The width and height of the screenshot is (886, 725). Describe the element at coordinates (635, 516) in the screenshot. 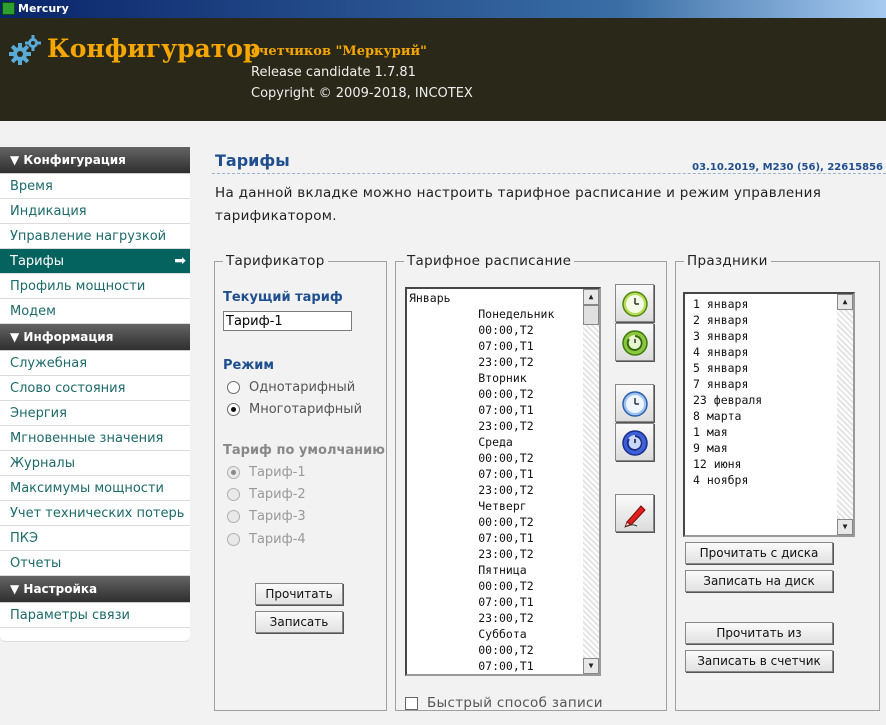

I see `pen-icon` at that location.